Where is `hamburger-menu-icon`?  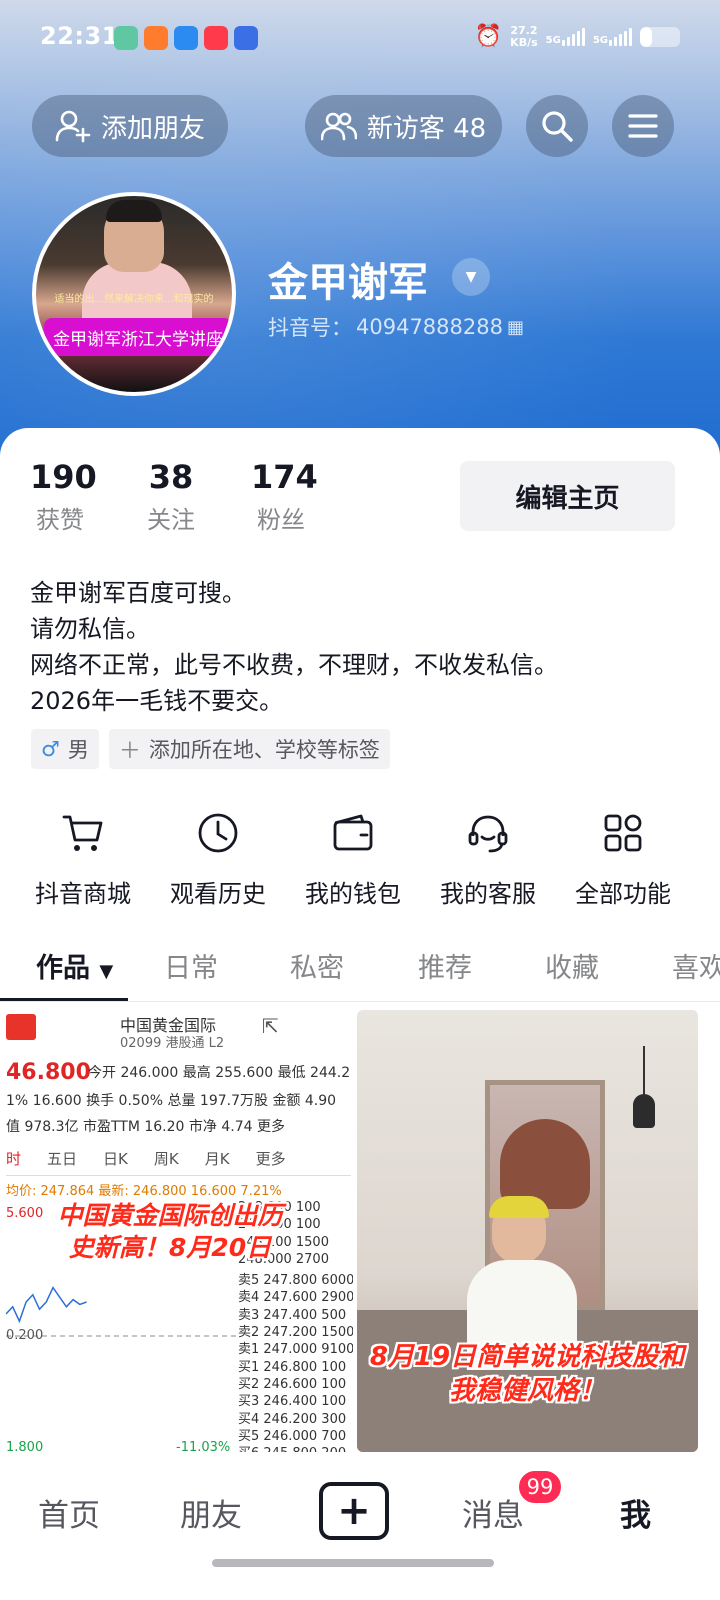 hamburger-menu-icon is located at coordinates (643, 126).